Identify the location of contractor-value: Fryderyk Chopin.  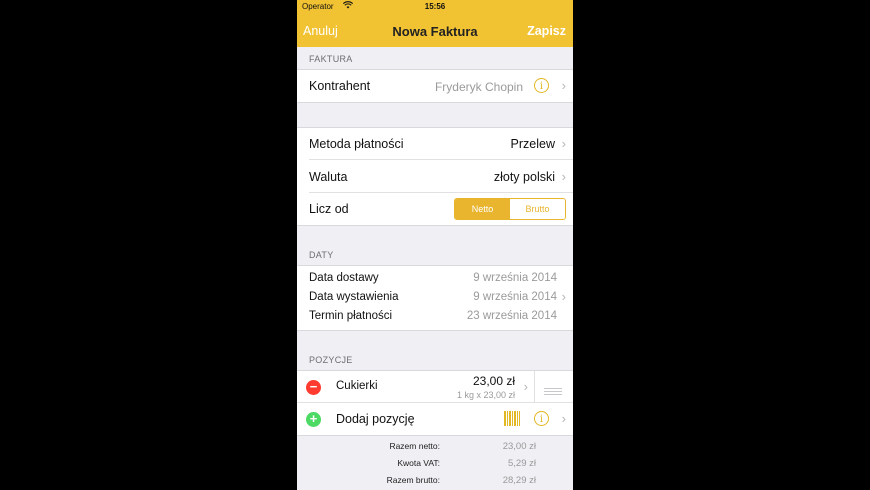
(478, 87).